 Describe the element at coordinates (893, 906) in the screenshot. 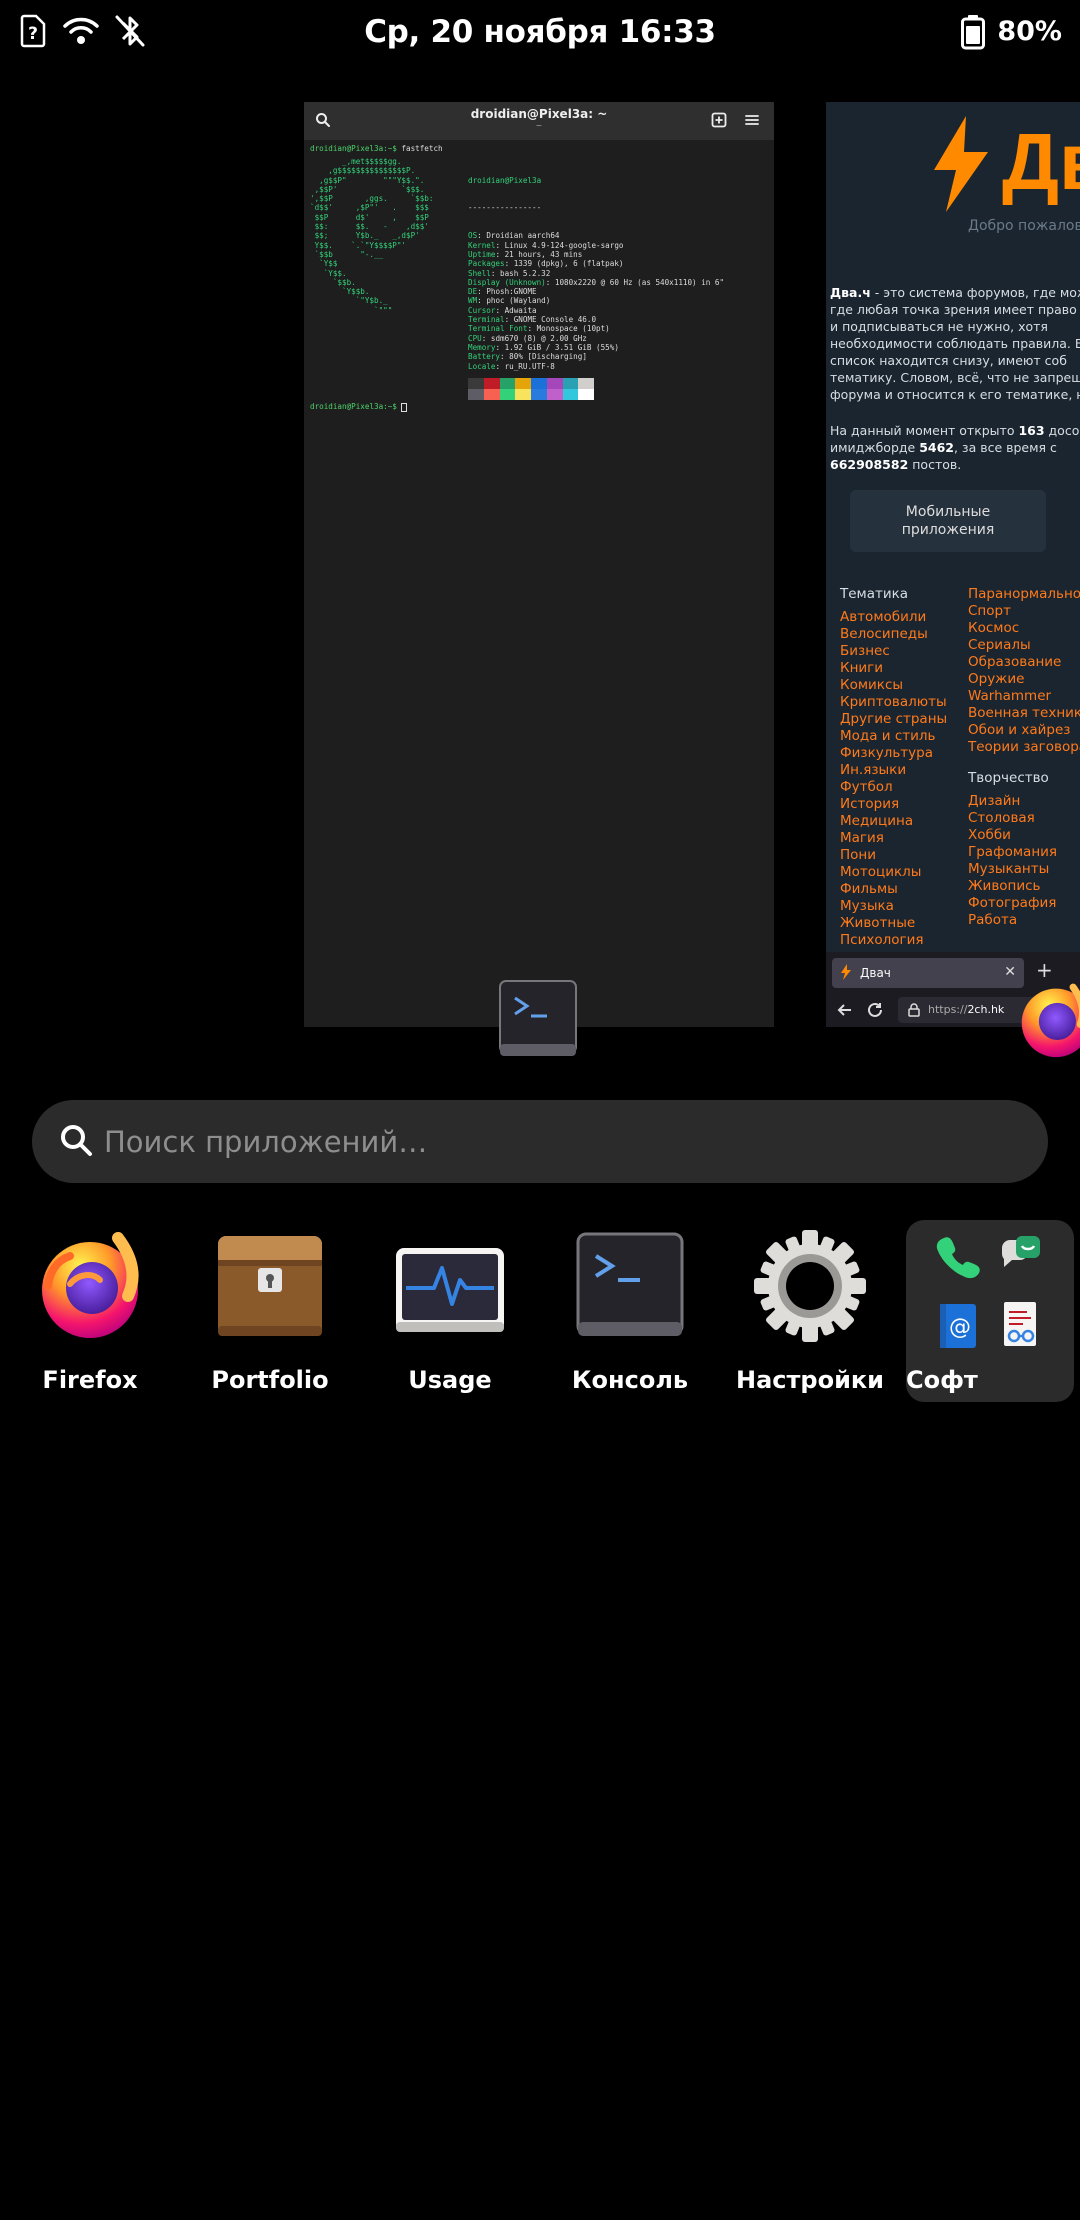

I see `board-link: Музыка` at that location.